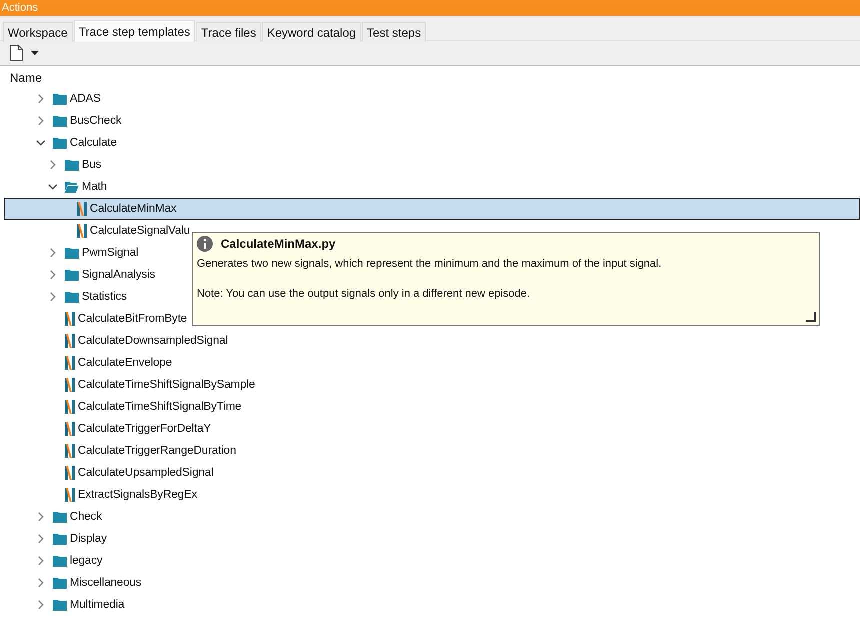 The image size is (860, 621). I want to click on tree-item-label: CalculateTriggerForDeltaY, so click(145, 429).